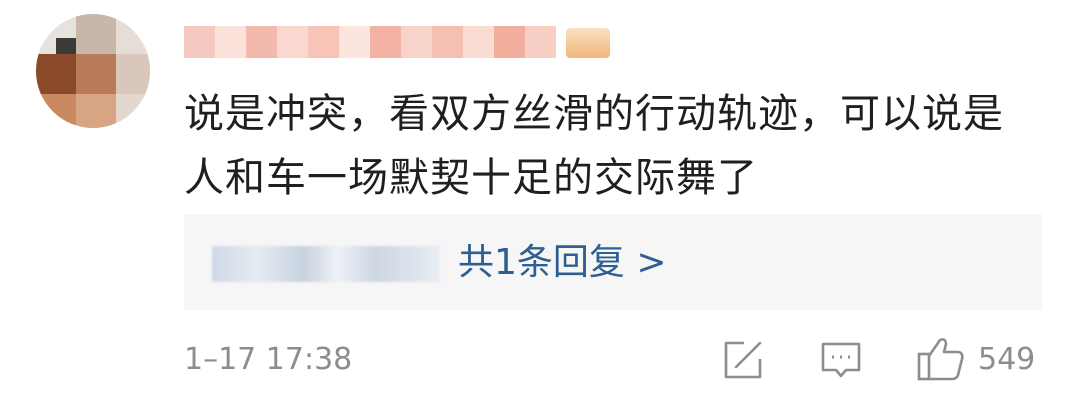  I want to click on view-replies-link: 共1条回复 >, so click(562, 263).